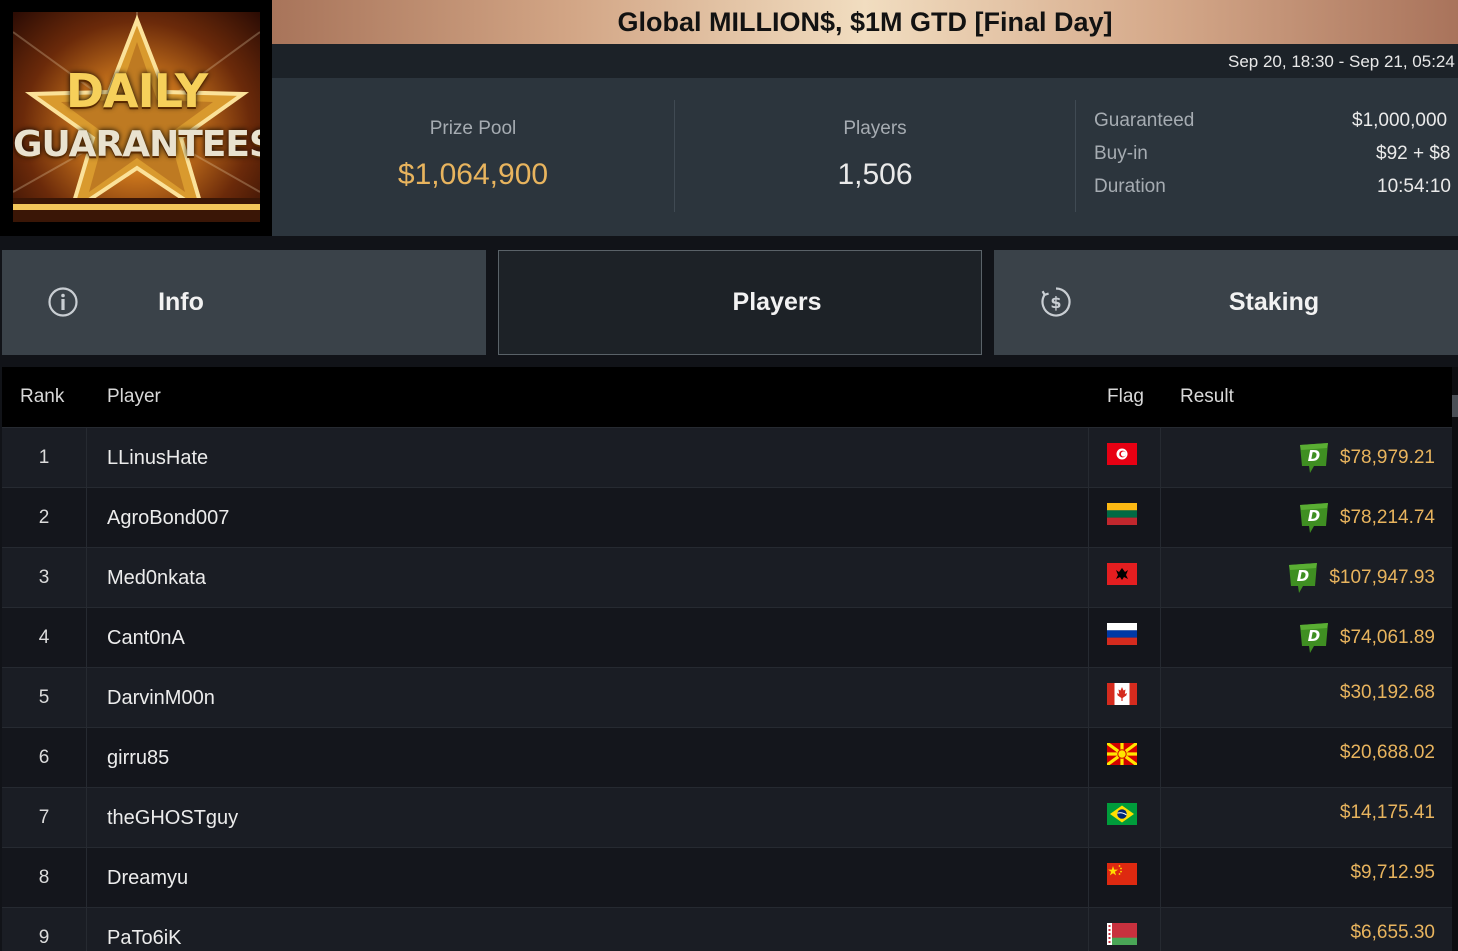 The height and width of the screenshot is (951, 1458). I want to click on tournament-title-bar: Global MILLION$, $1M GTD [Final Day], so click(865, 22).